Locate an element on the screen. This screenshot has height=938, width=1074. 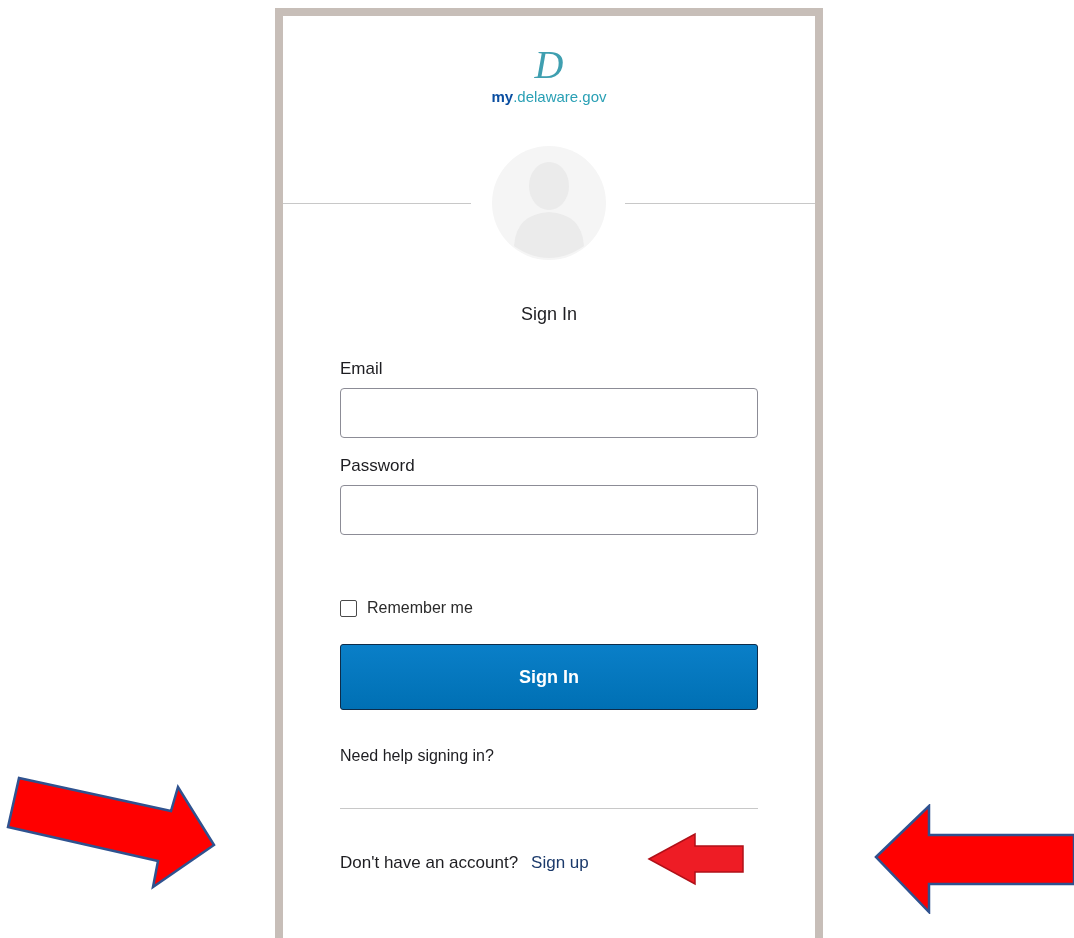
form-title: Sign In is located at coordinates (548, 314).